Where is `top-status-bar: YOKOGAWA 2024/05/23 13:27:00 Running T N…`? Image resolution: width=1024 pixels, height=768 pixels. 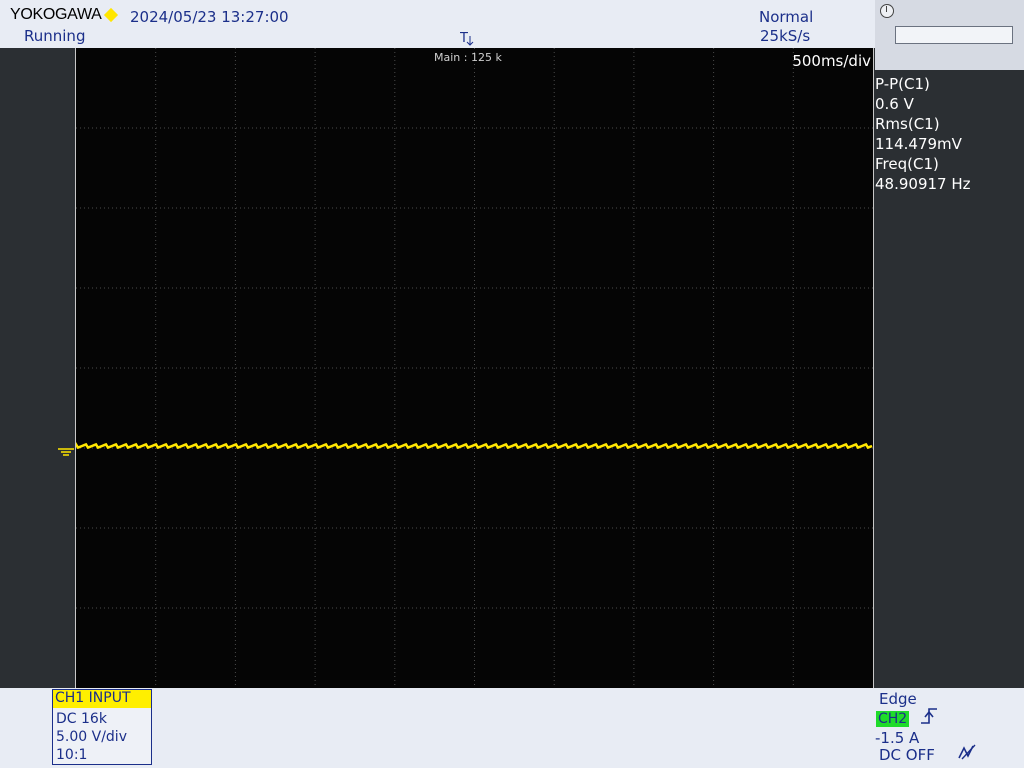
top-status-bar: YOKOGAWA 2024/05/23 13:27:00 Running T N… is located at coordinates (437, 24).